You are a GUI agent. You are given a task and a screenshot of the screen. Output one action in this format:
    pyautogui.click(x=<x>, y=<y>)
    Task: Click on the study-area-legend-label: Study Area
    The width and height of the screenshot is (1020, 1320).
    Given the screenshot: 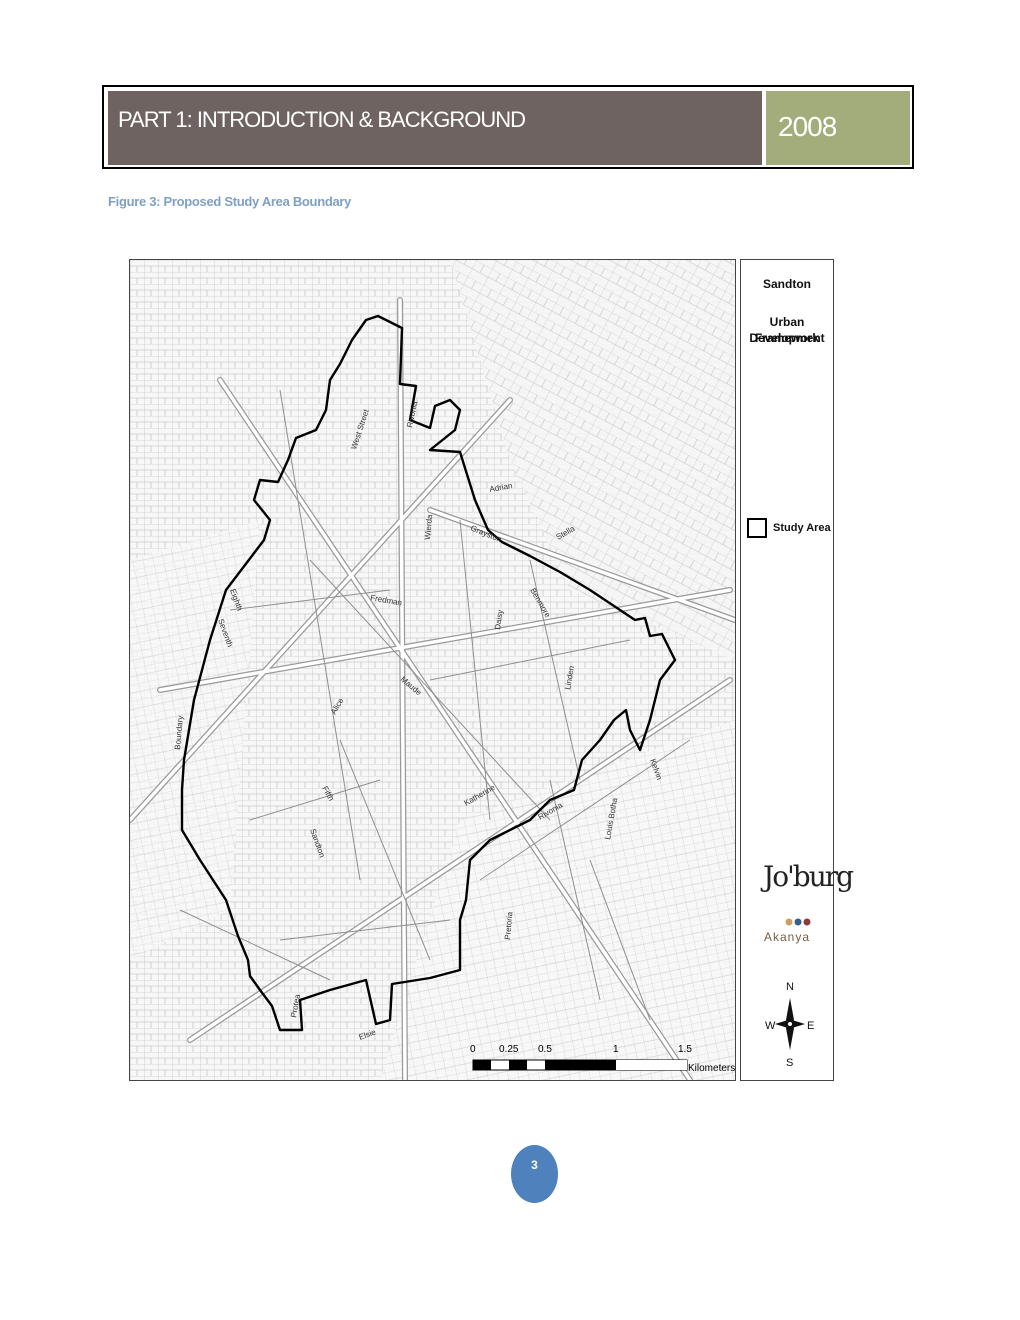 What is the action you would take?
    pyautogui.click(x=802, y=528)
    